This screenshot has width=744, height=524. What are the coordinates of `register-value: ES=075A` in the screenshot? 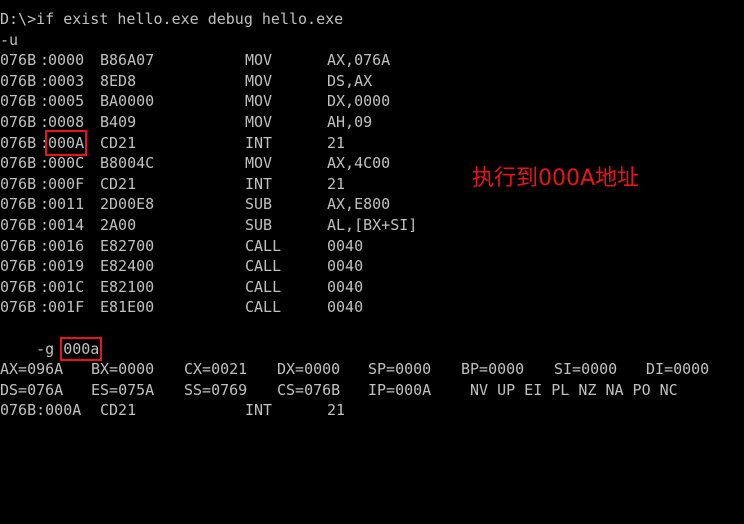 It's located at (123, 389).